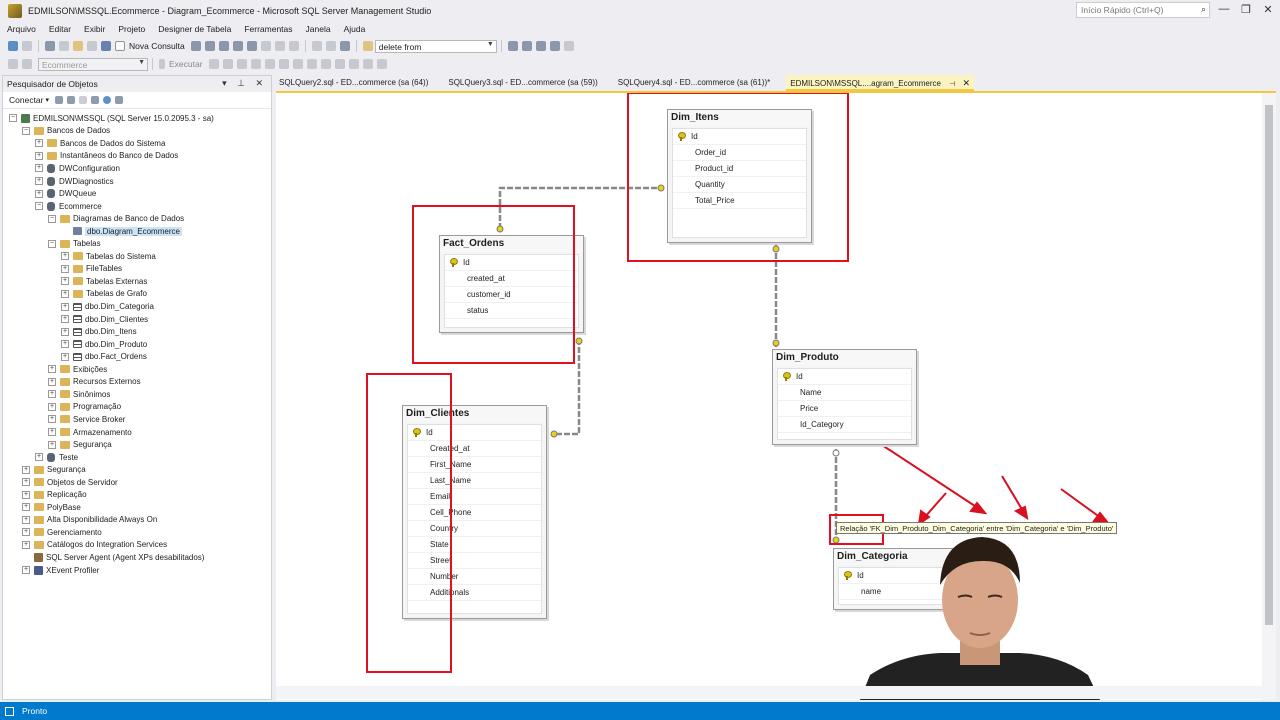  Describe the element at coordinates (50, 46) in the screenshot. I see `new-project-icon` at that location.